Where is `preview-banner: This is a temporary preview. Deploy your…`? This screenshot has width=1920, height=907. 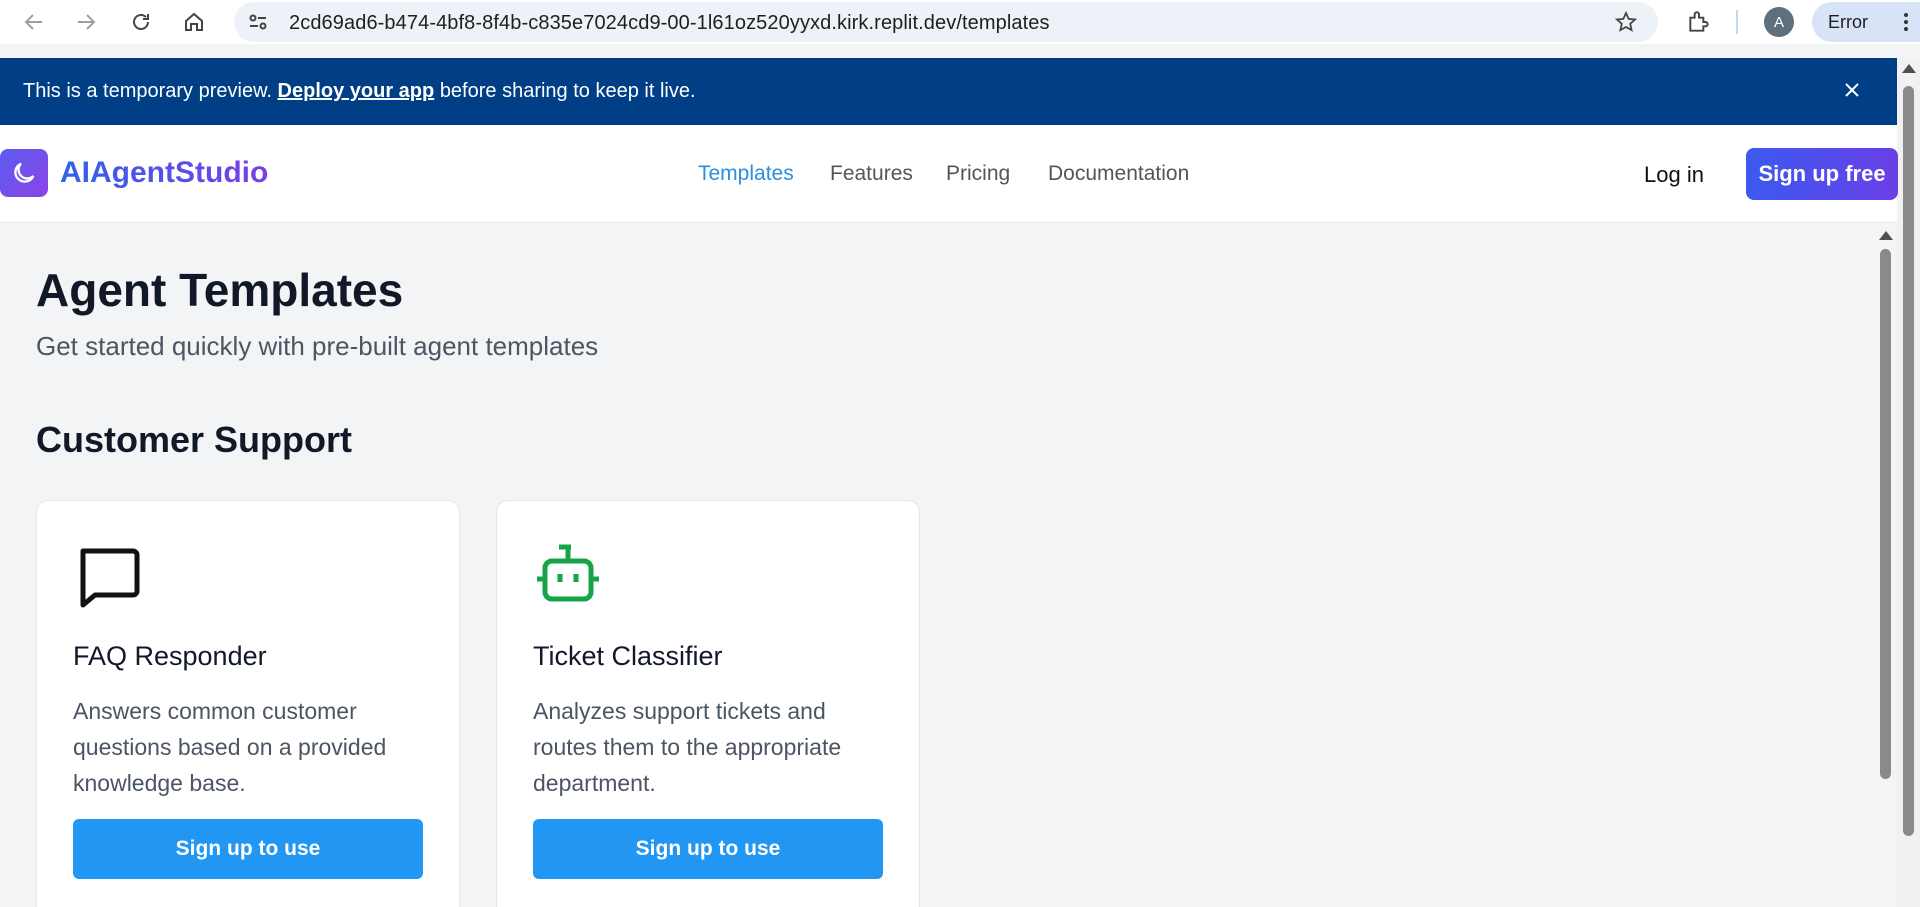
preview-banner: This is a temporary preview. Deploy your… is located at coordinates (948, 91).